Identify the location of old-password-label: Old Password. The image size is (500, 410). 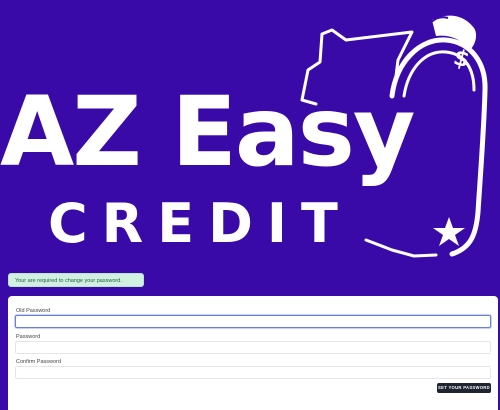
(33, 311).